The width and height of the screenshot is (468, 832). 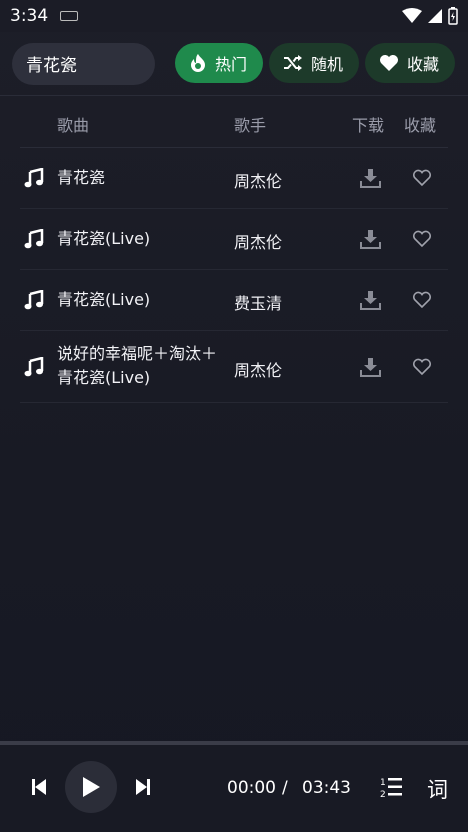 I want to click on status-time: 3:34, so click(x=29, y=16).